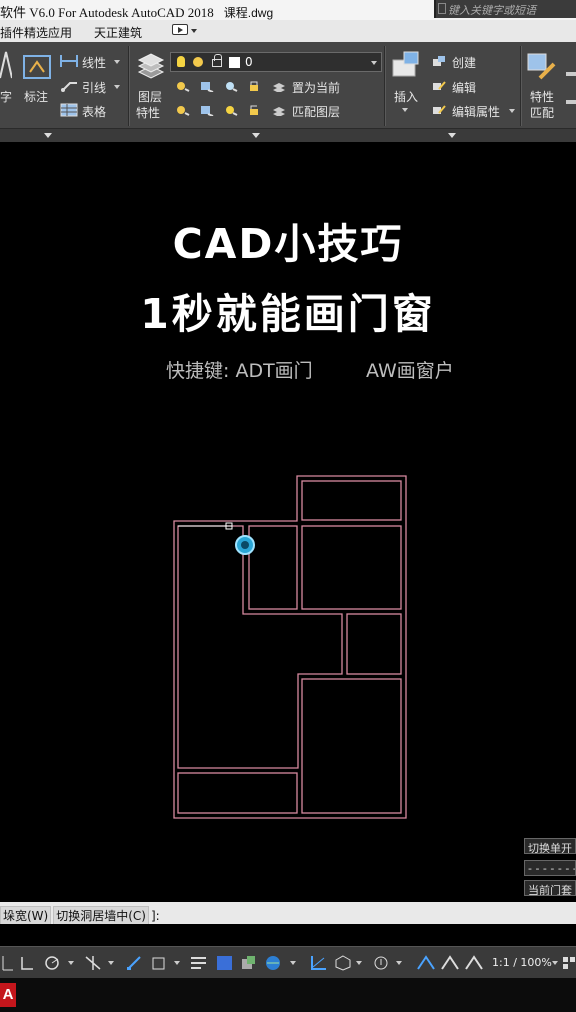 This screenshot has height=1012, width=576. What do you see at coordinates (255, 110) in the screenshot?
I see `layer-unlock-icon` at bounding box center [255, 110].